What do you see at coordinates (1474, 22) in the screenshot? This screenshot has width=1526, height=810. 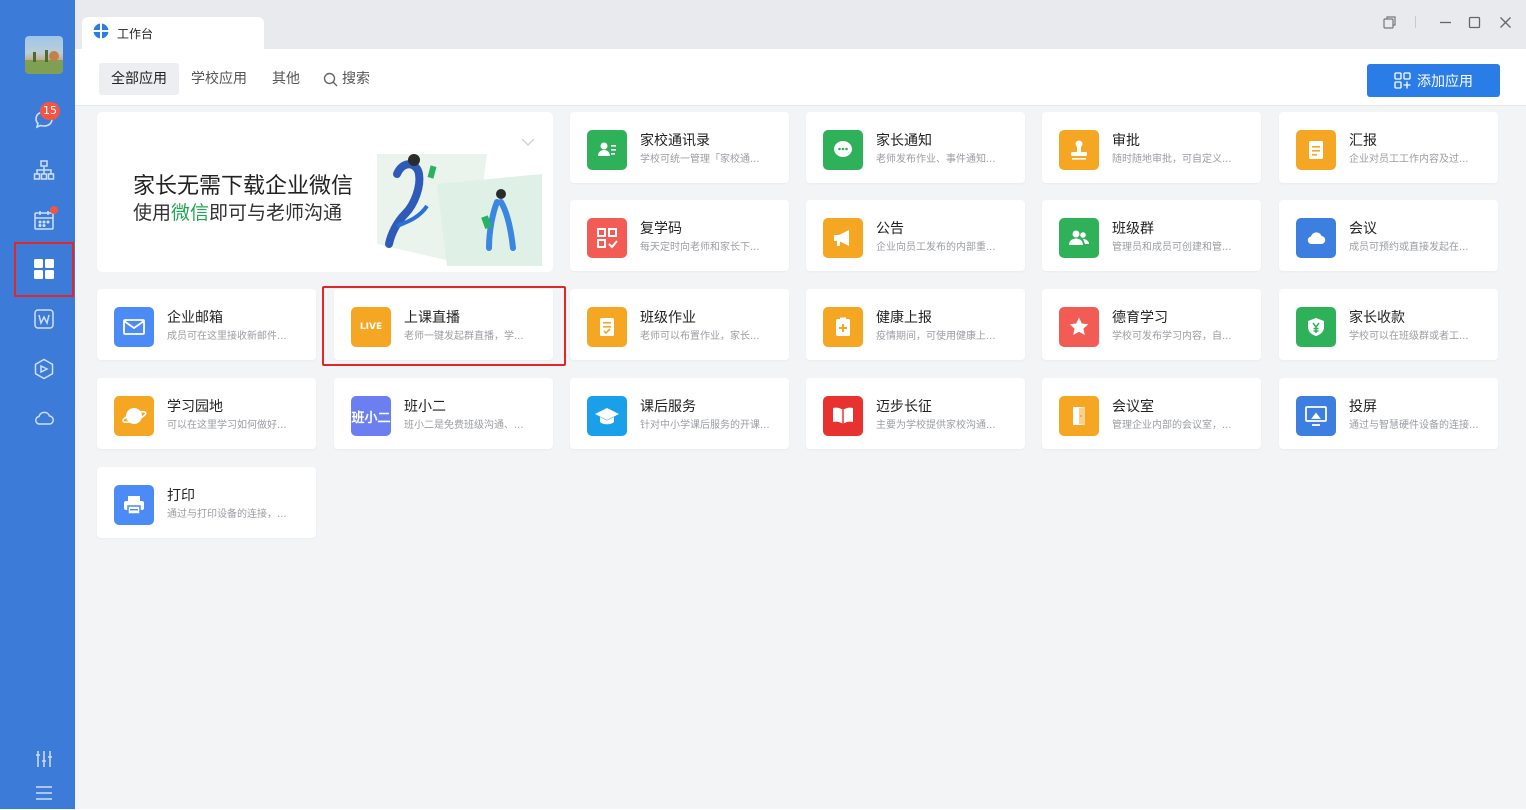 I see `maximize-icon` at bounding box center [1474, 22].